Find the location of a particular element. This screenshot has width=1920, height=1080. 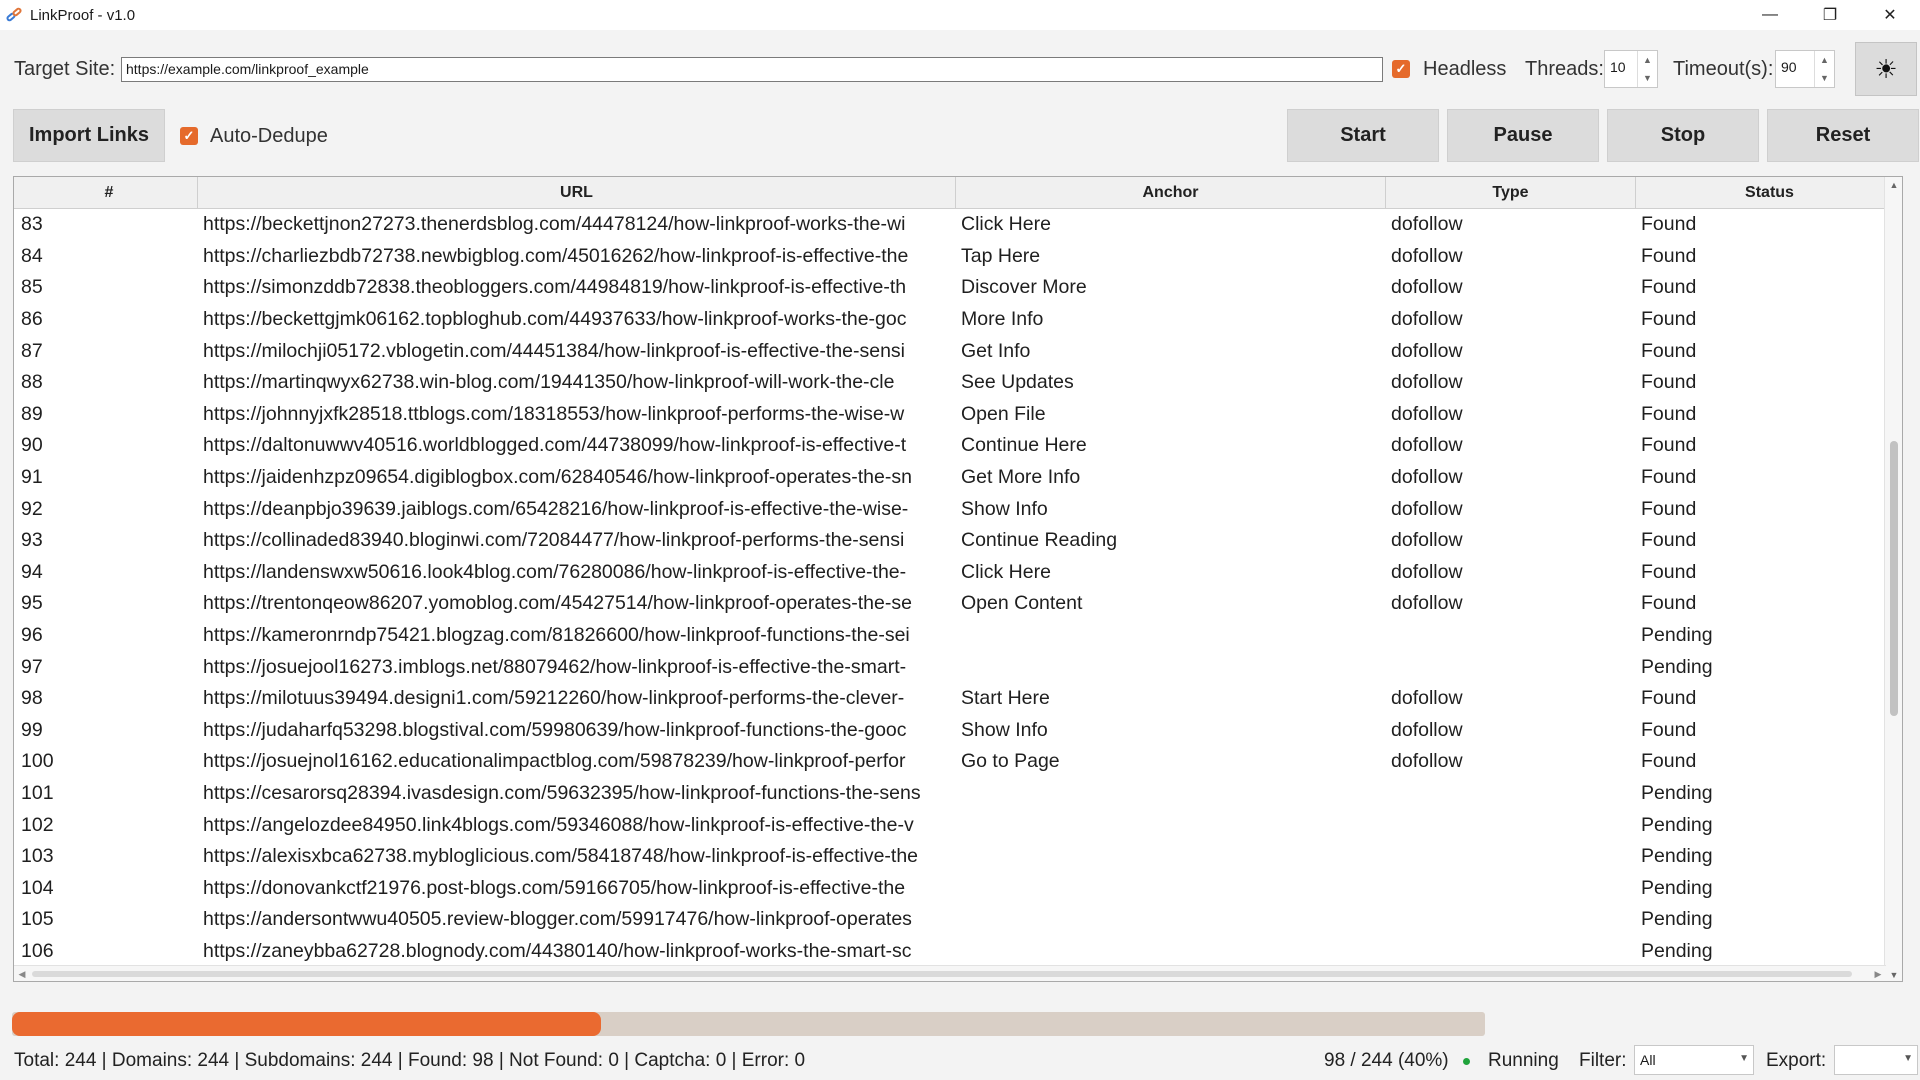

vertical-scrollbar: ▲ ▼ is located at coordinates (1893, 579).